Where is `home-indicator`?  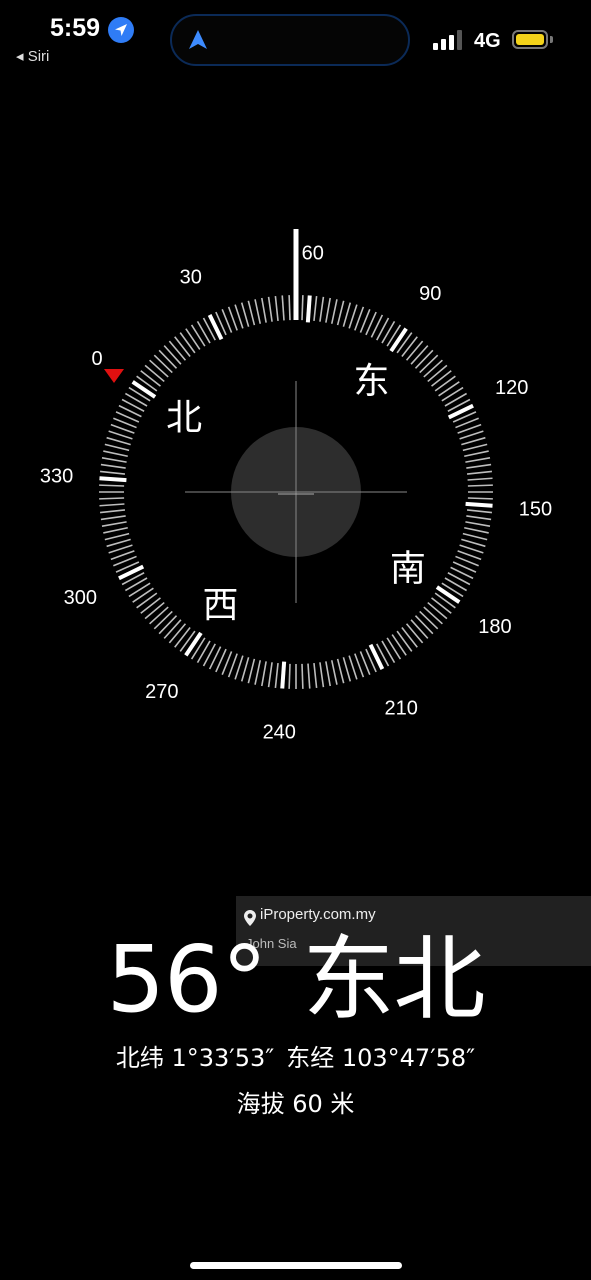 home-indicator is located at coordinates (296, 1265).